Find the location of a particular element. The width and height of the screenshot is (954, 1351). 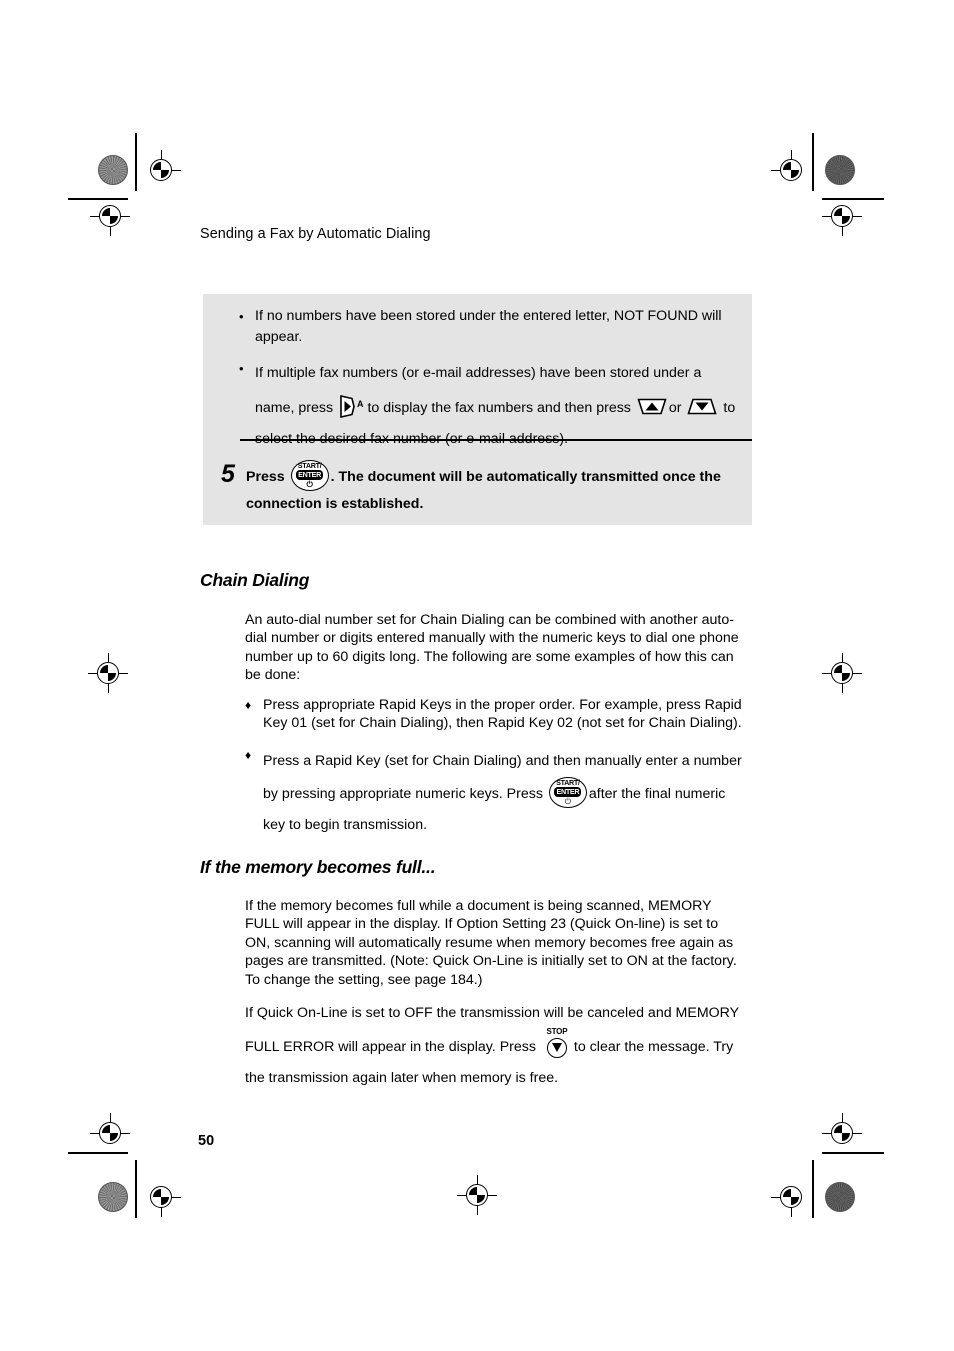

notice-bullet-conjunction: or is located at coordinates (675, 408).